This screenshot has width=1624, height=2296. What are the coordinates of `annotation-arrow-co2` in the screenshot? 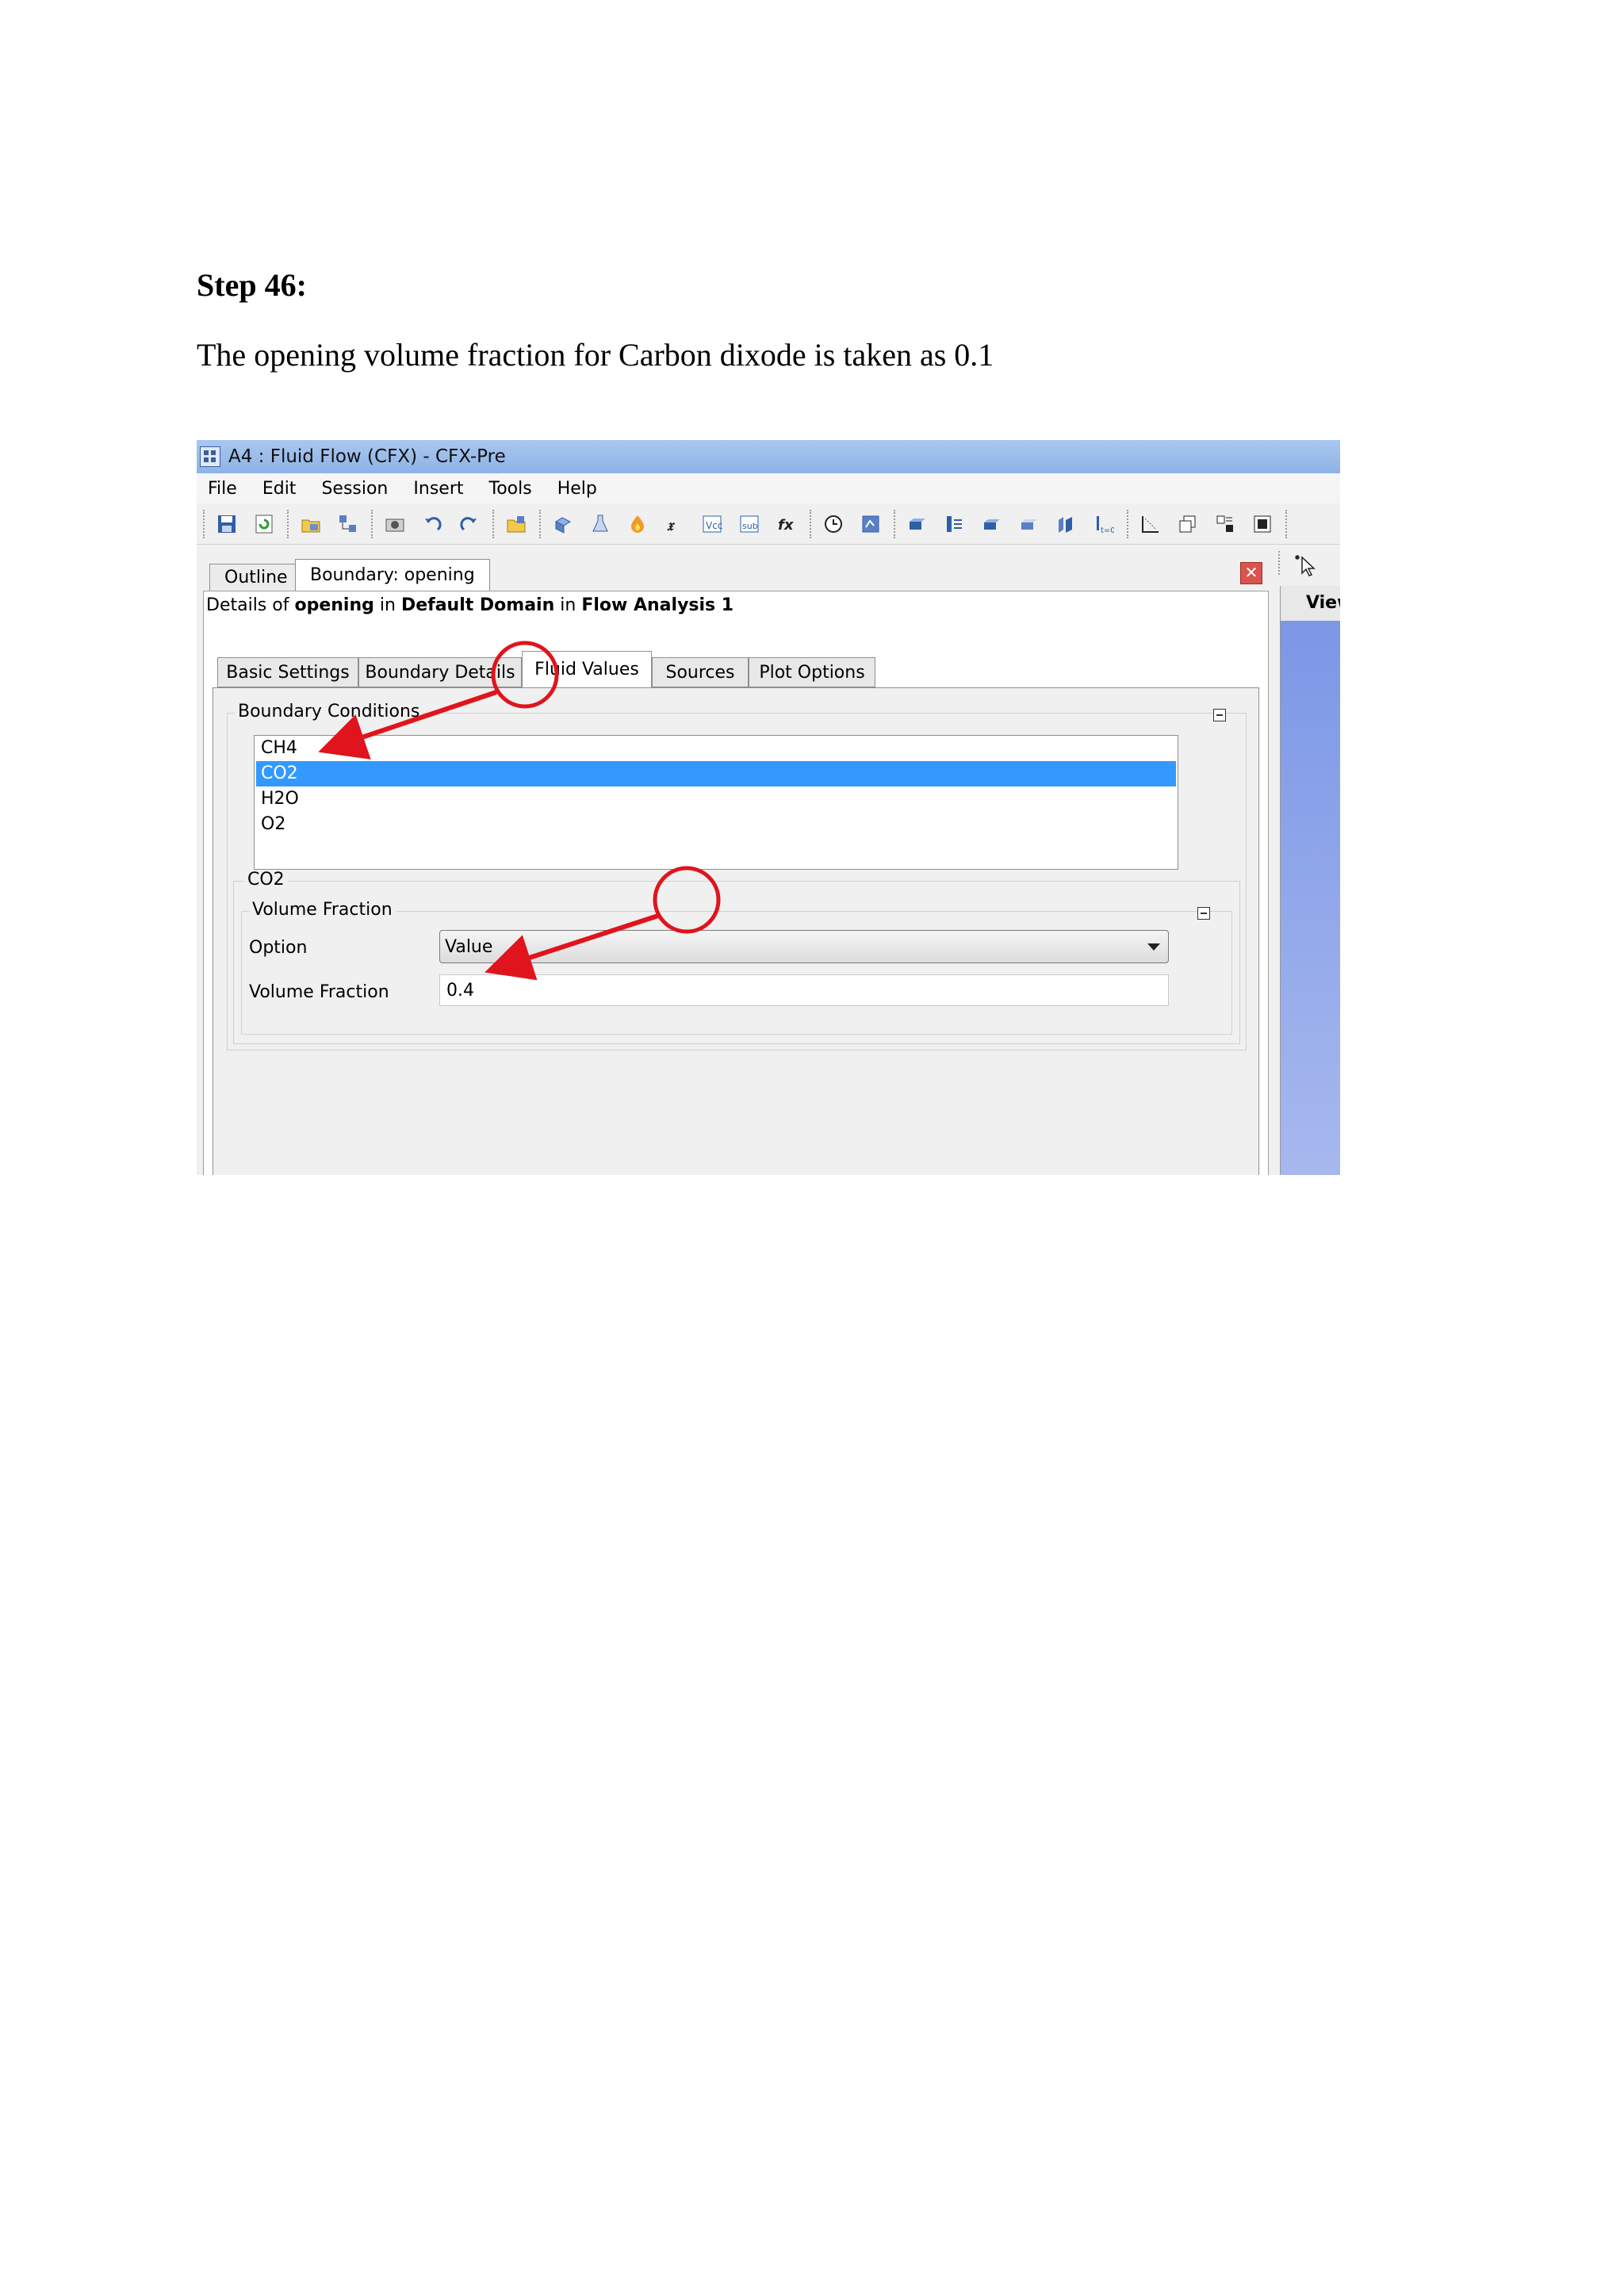 It's located at (408, 725).